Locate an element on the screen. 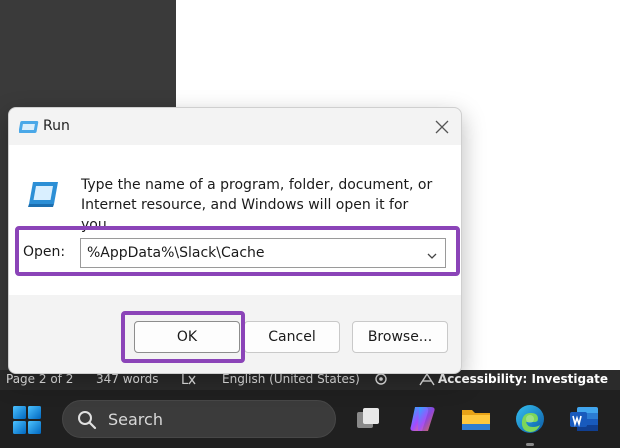 The image size is (620, 448). status-language: English (United States) is located at coordinates (291, 379).